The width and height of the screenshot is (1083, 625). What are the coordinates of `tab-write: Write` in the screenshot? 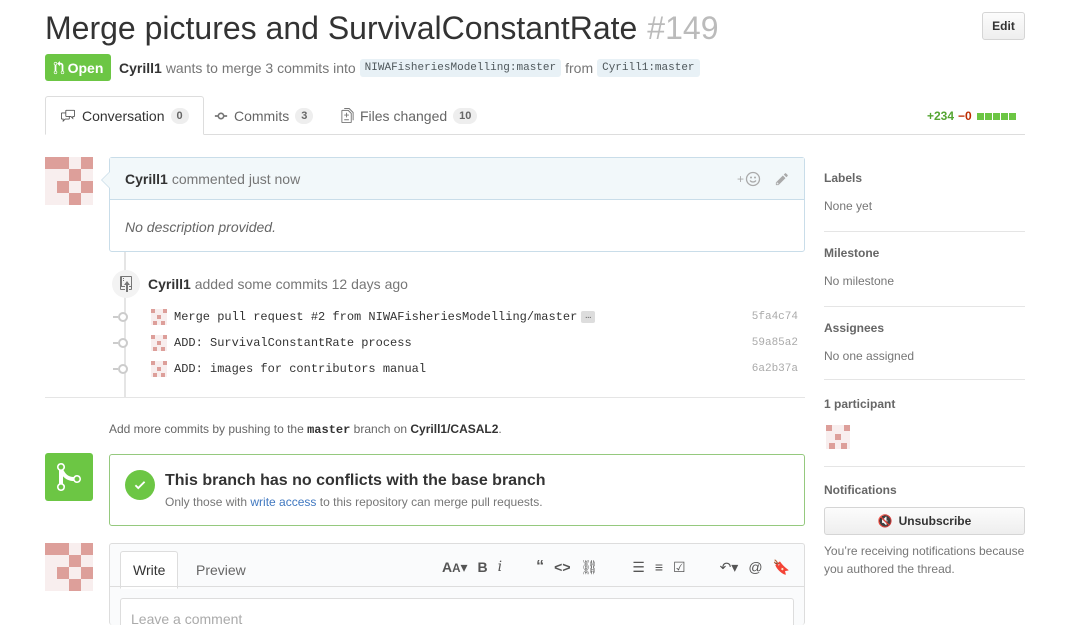 It's located at (149, 570).